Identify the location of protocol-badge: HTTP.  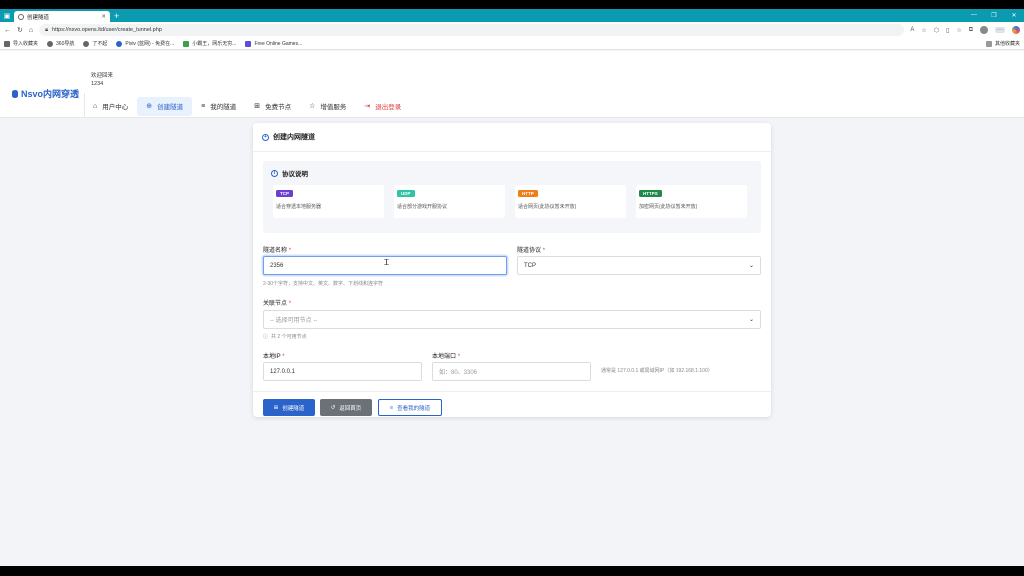
(528, 193).